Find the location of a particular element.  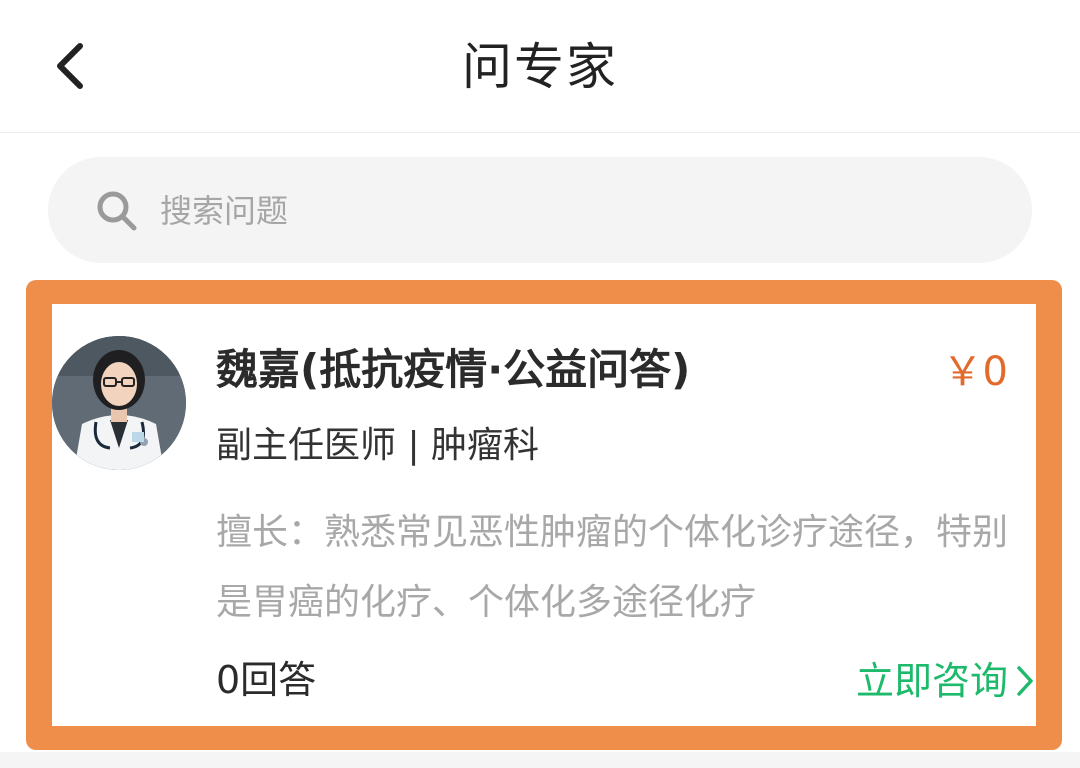

consult-now-label: 立即咨询 is located at coordinates (931, 681).